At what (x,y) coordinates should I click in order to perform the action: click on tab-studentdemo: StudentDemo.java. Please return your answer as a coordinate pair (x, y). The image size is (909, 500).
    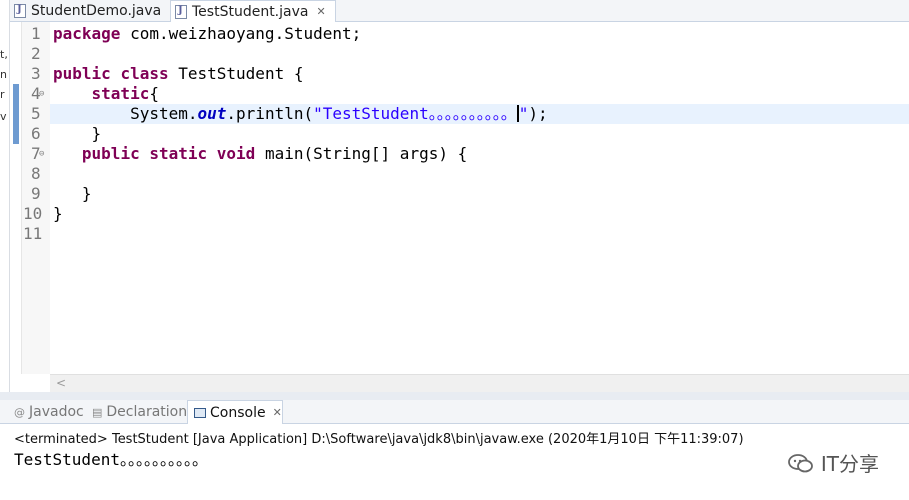
    Looking at the image, I should click on (90, 11).